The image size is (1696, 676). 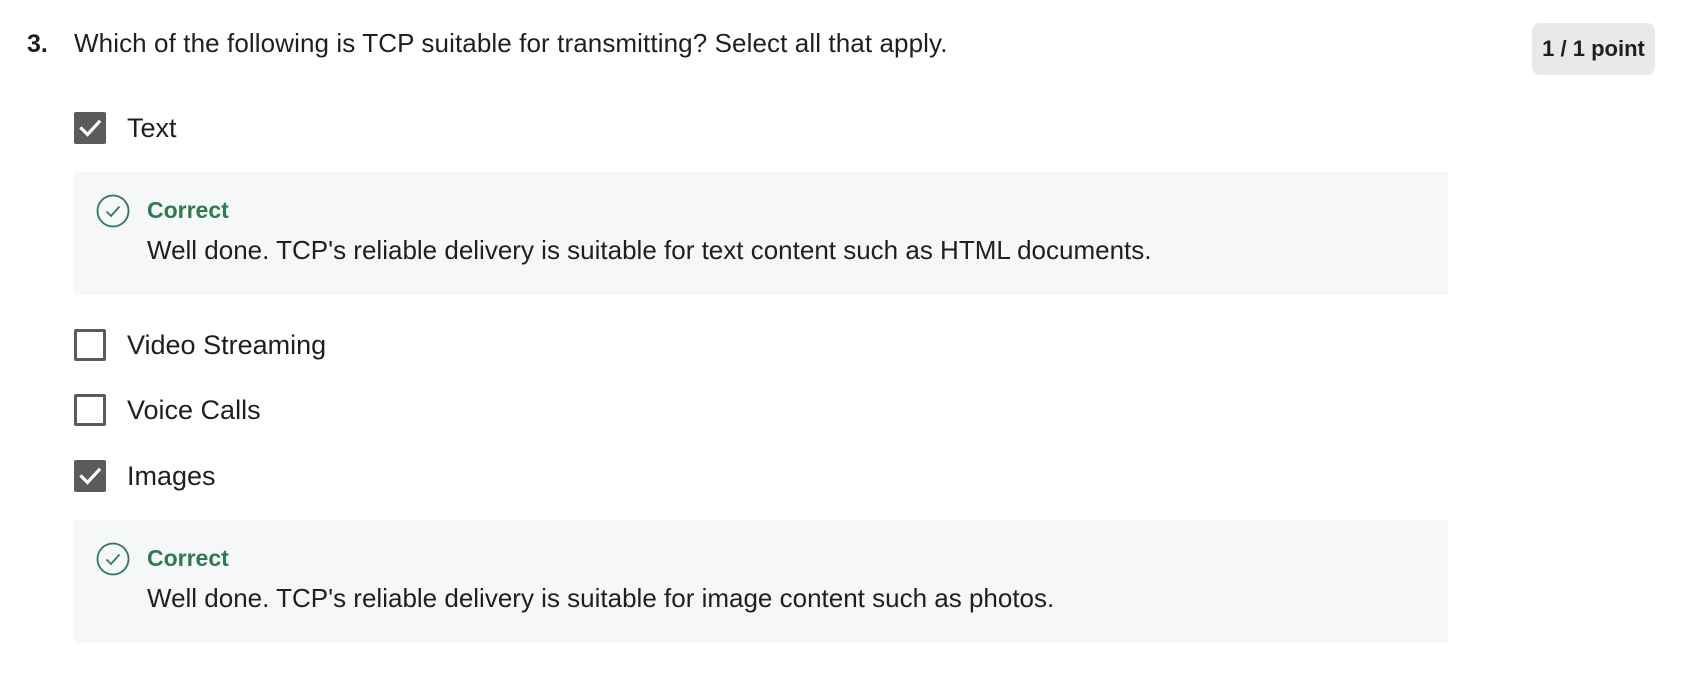 What do you see at coordinates (171, 475) in the screenshot?
I see `option-label: Images` at bounding box center [171, 475].